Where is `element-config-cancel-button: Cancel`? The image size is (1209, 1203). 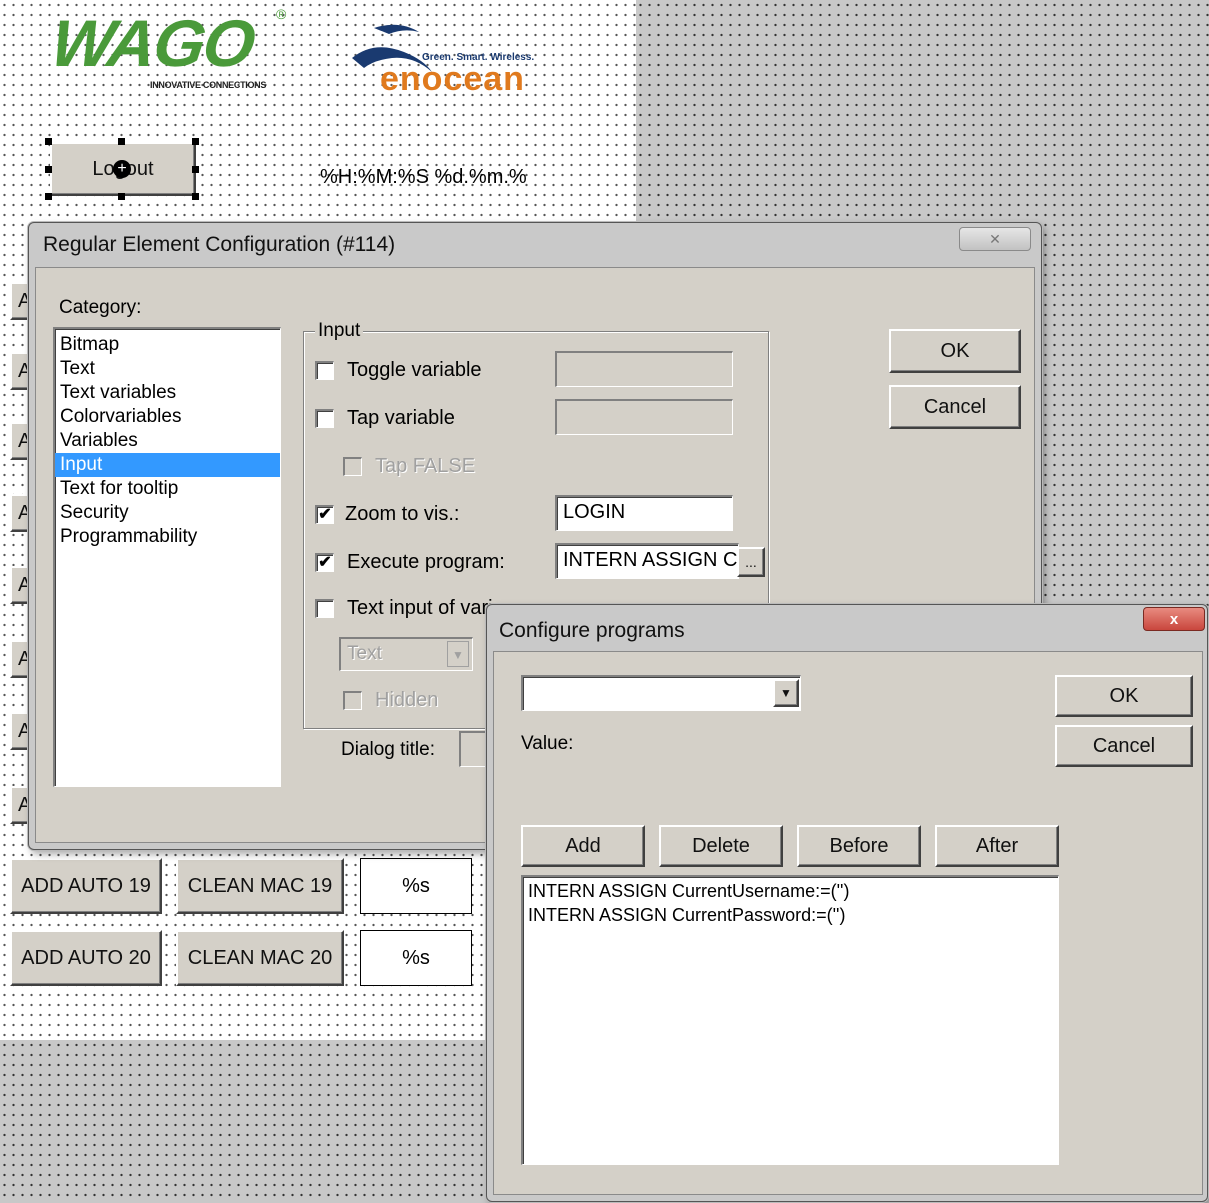
element-config-cancel-button: Cancel is located at coordinates (955, 407).